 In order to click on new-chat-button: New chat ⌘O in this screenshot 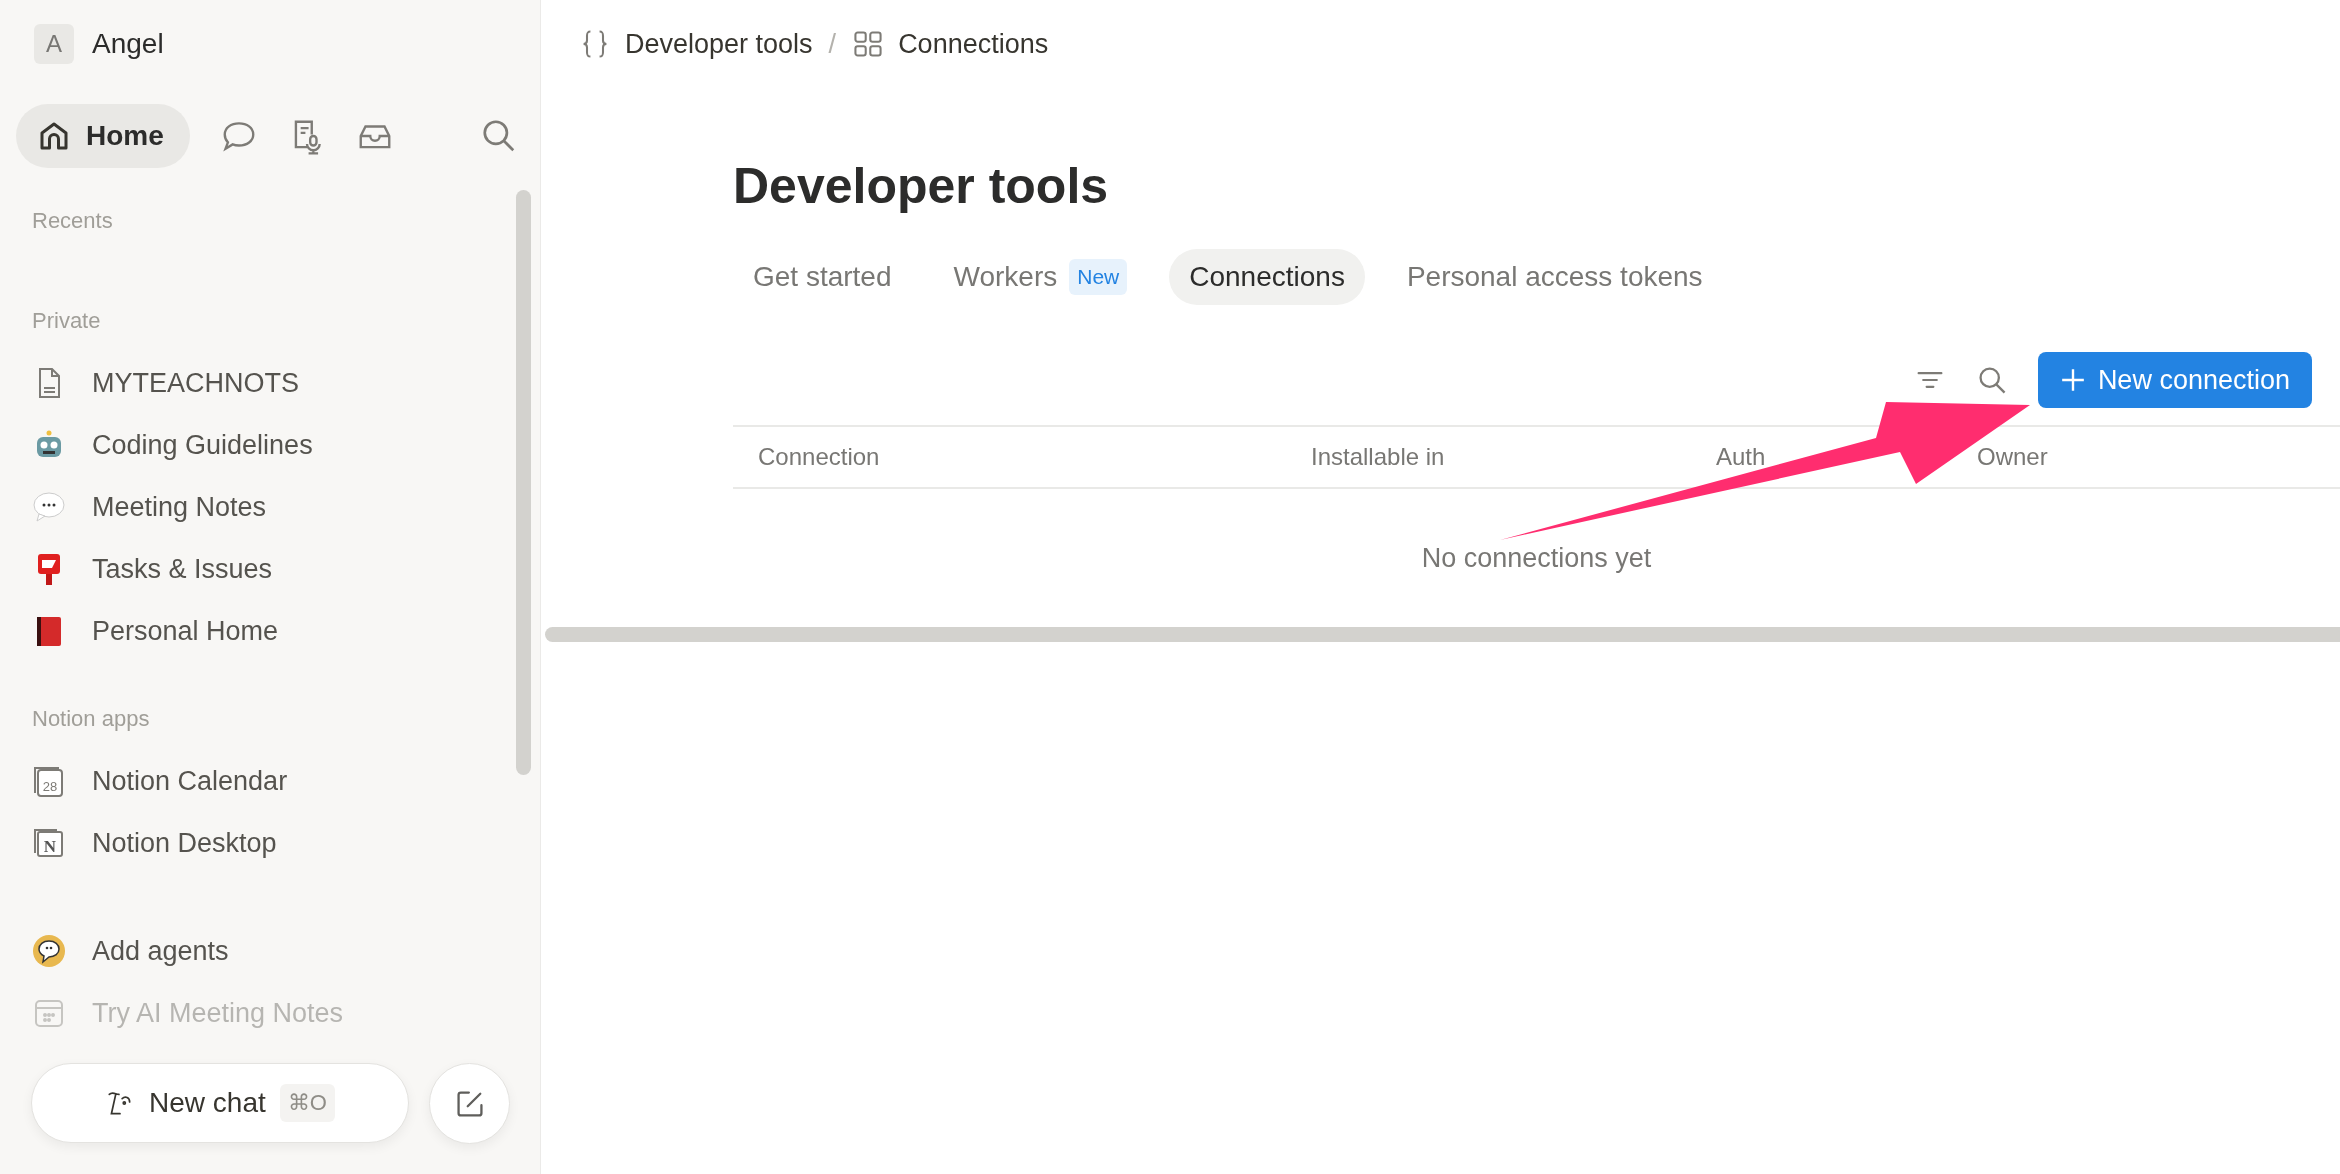, I will do `click(220, 1103)`.